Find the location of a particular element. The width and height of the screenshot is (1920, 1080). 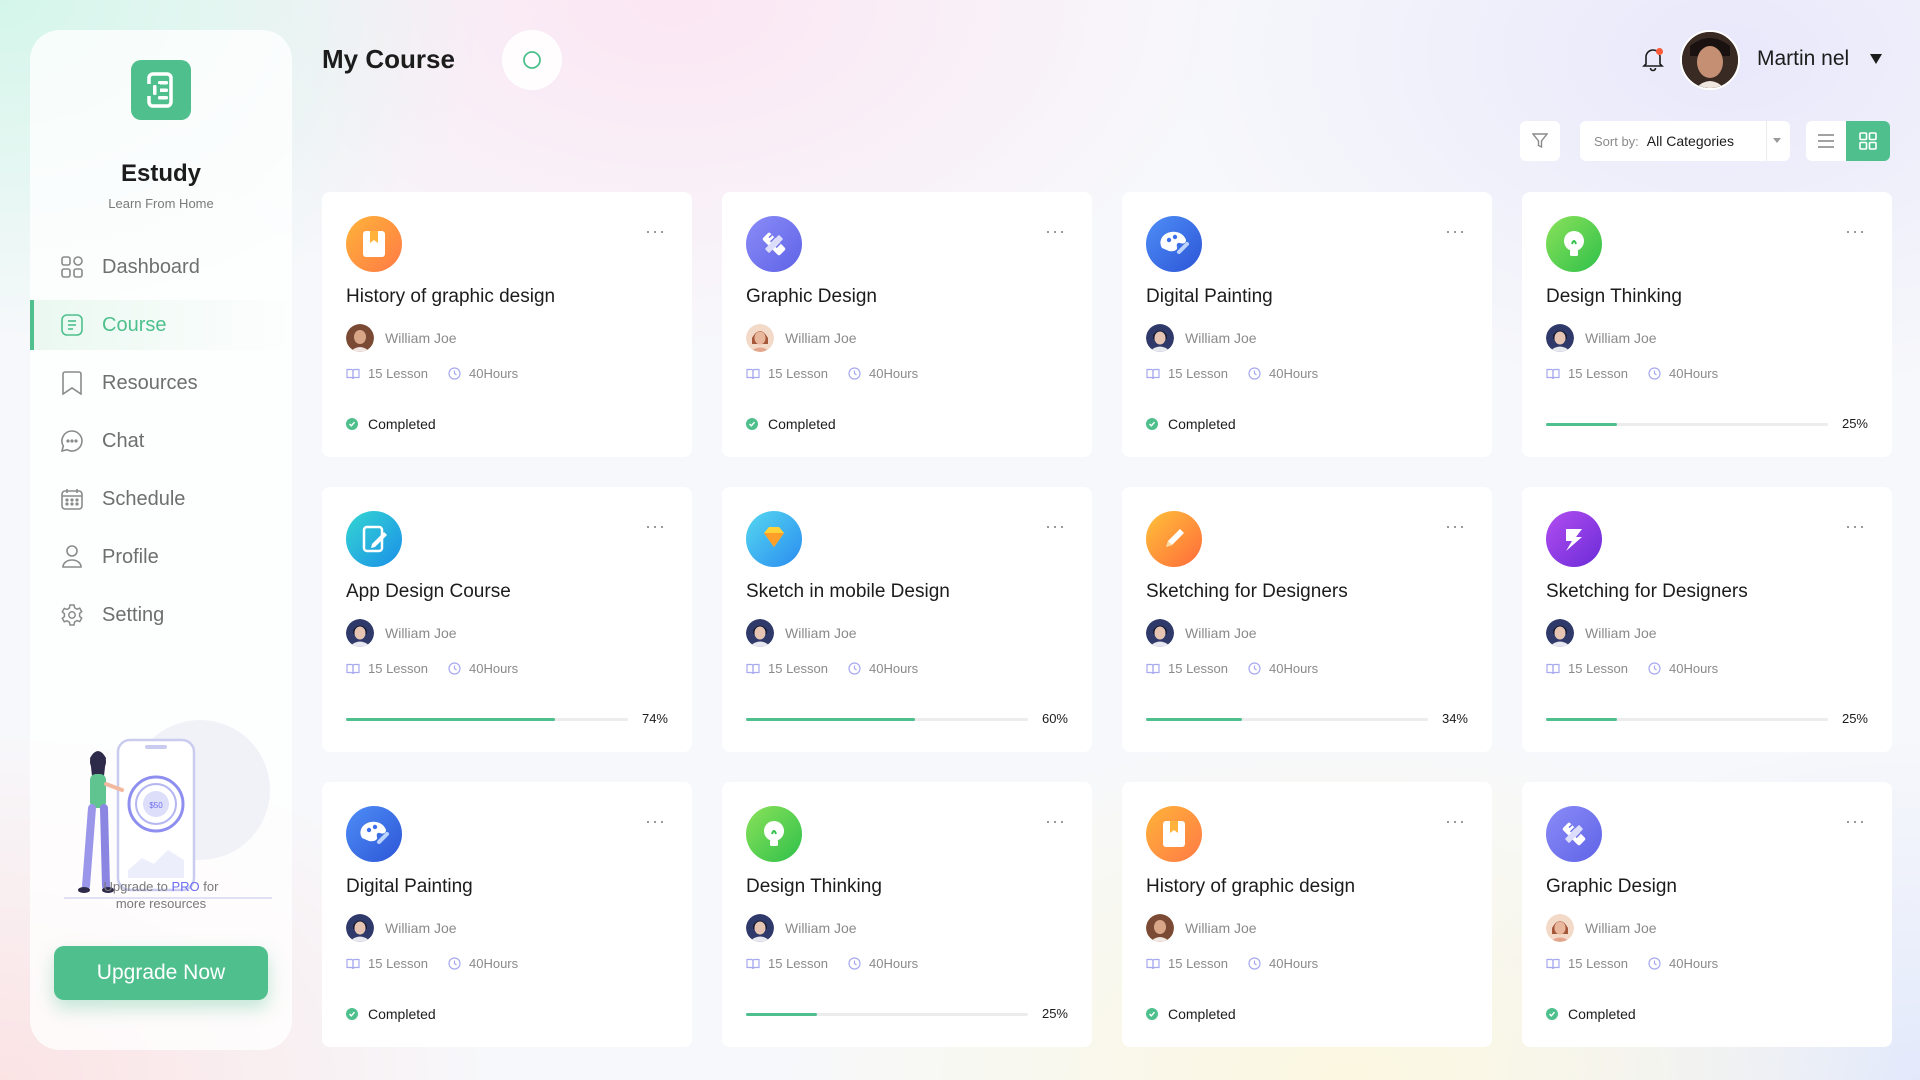

user-menu-caret-icon is located at coordinates (1876, 59).